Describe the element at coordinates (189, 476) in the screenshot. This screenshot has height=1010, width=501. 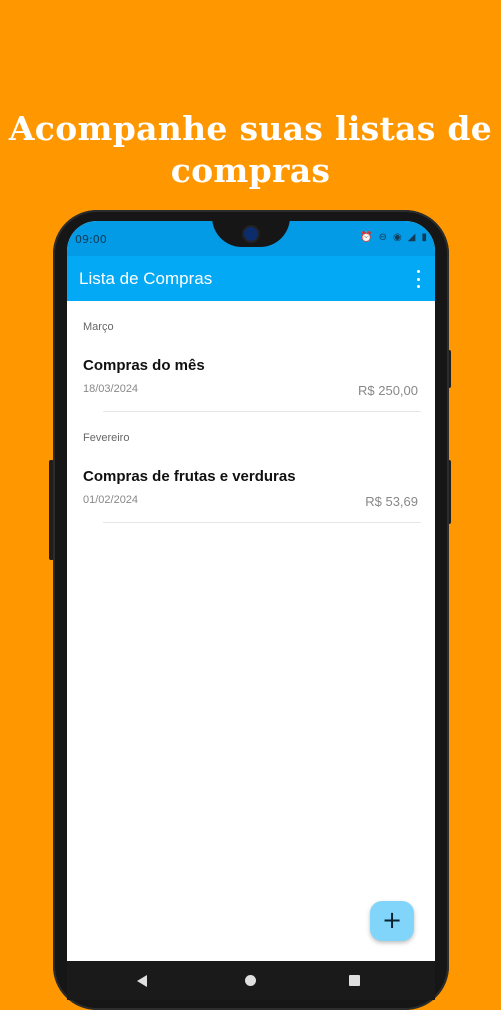
I see `list-item-title: Compras de frutas e verduras` at that location.